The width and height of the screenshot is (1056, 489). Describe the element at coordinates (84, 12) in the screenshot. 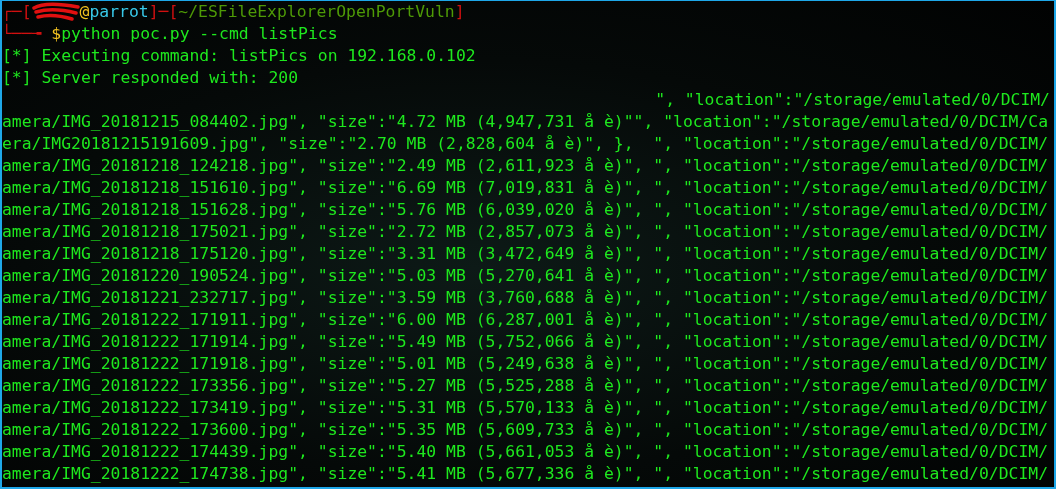

I see `prompt-text: @` at that location.